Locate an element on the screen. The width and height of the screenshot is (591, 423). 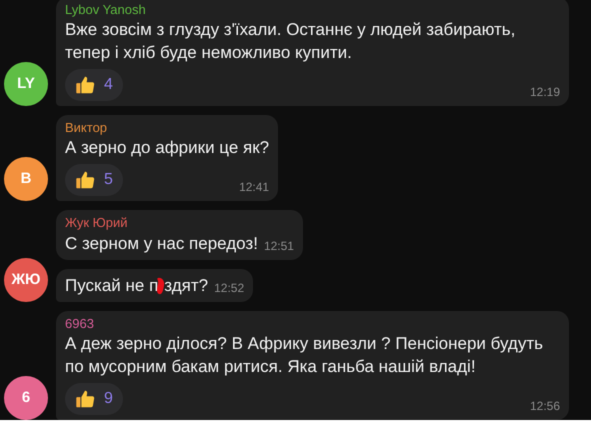
avatar: 6 is located at coordinates (26, 398).